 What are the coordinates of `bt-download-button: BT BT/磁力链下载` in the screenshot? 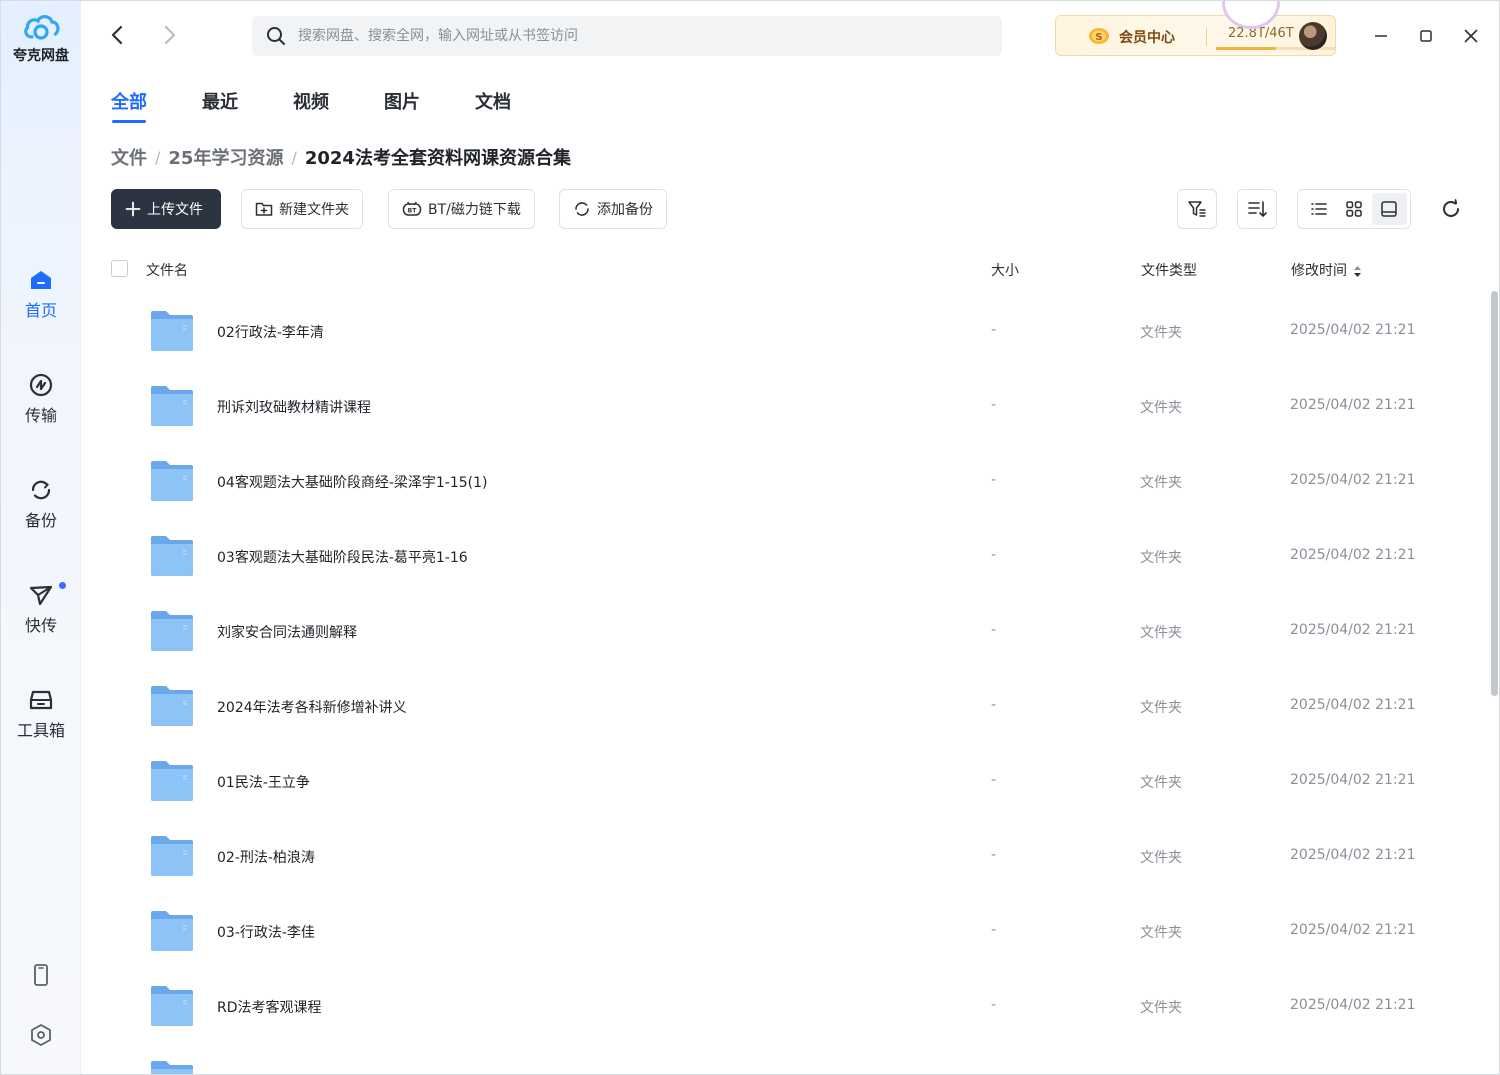 It's located at (461, 209).